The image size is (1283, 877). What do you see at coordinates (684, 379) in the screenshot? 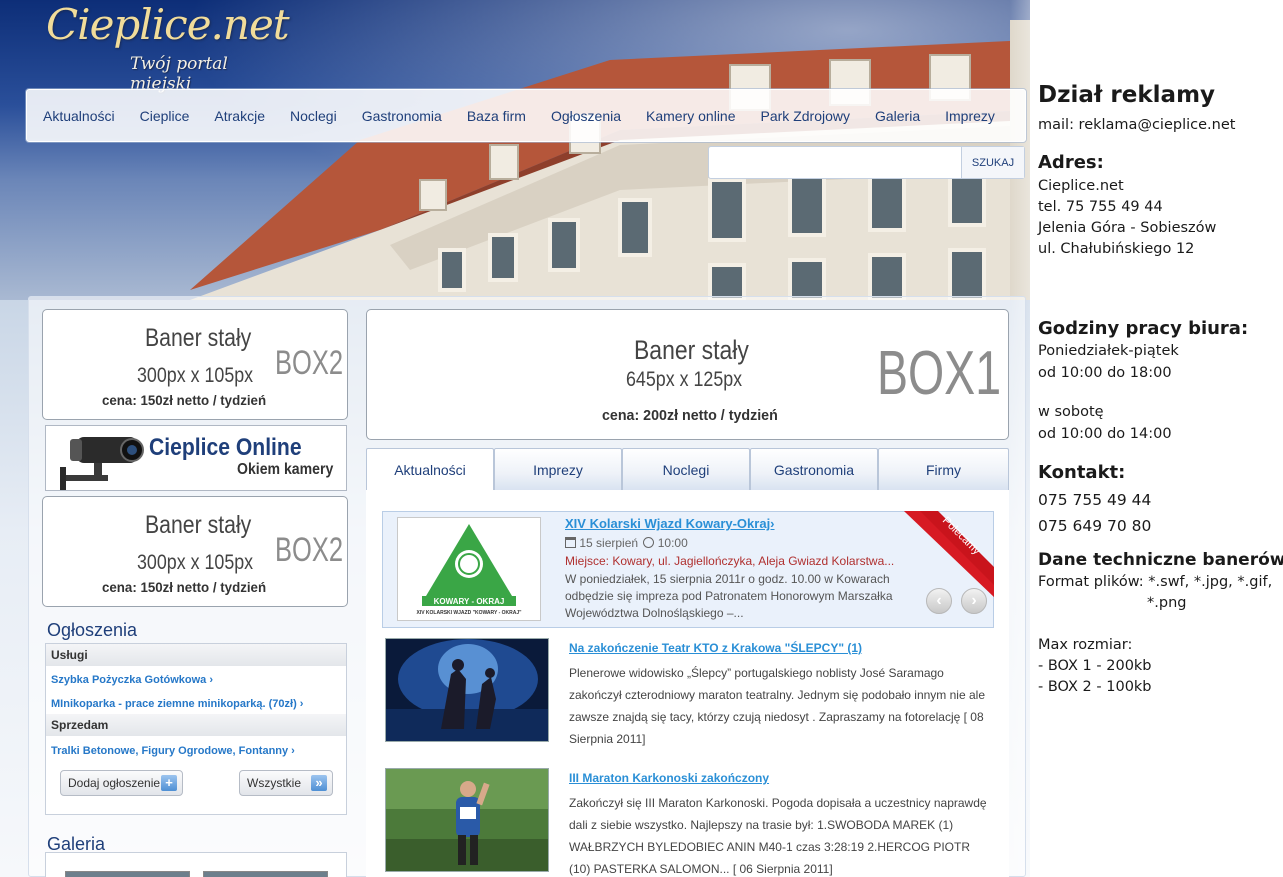
I see `banner-size: 645px x 125px` at bounding box center [684, 379].